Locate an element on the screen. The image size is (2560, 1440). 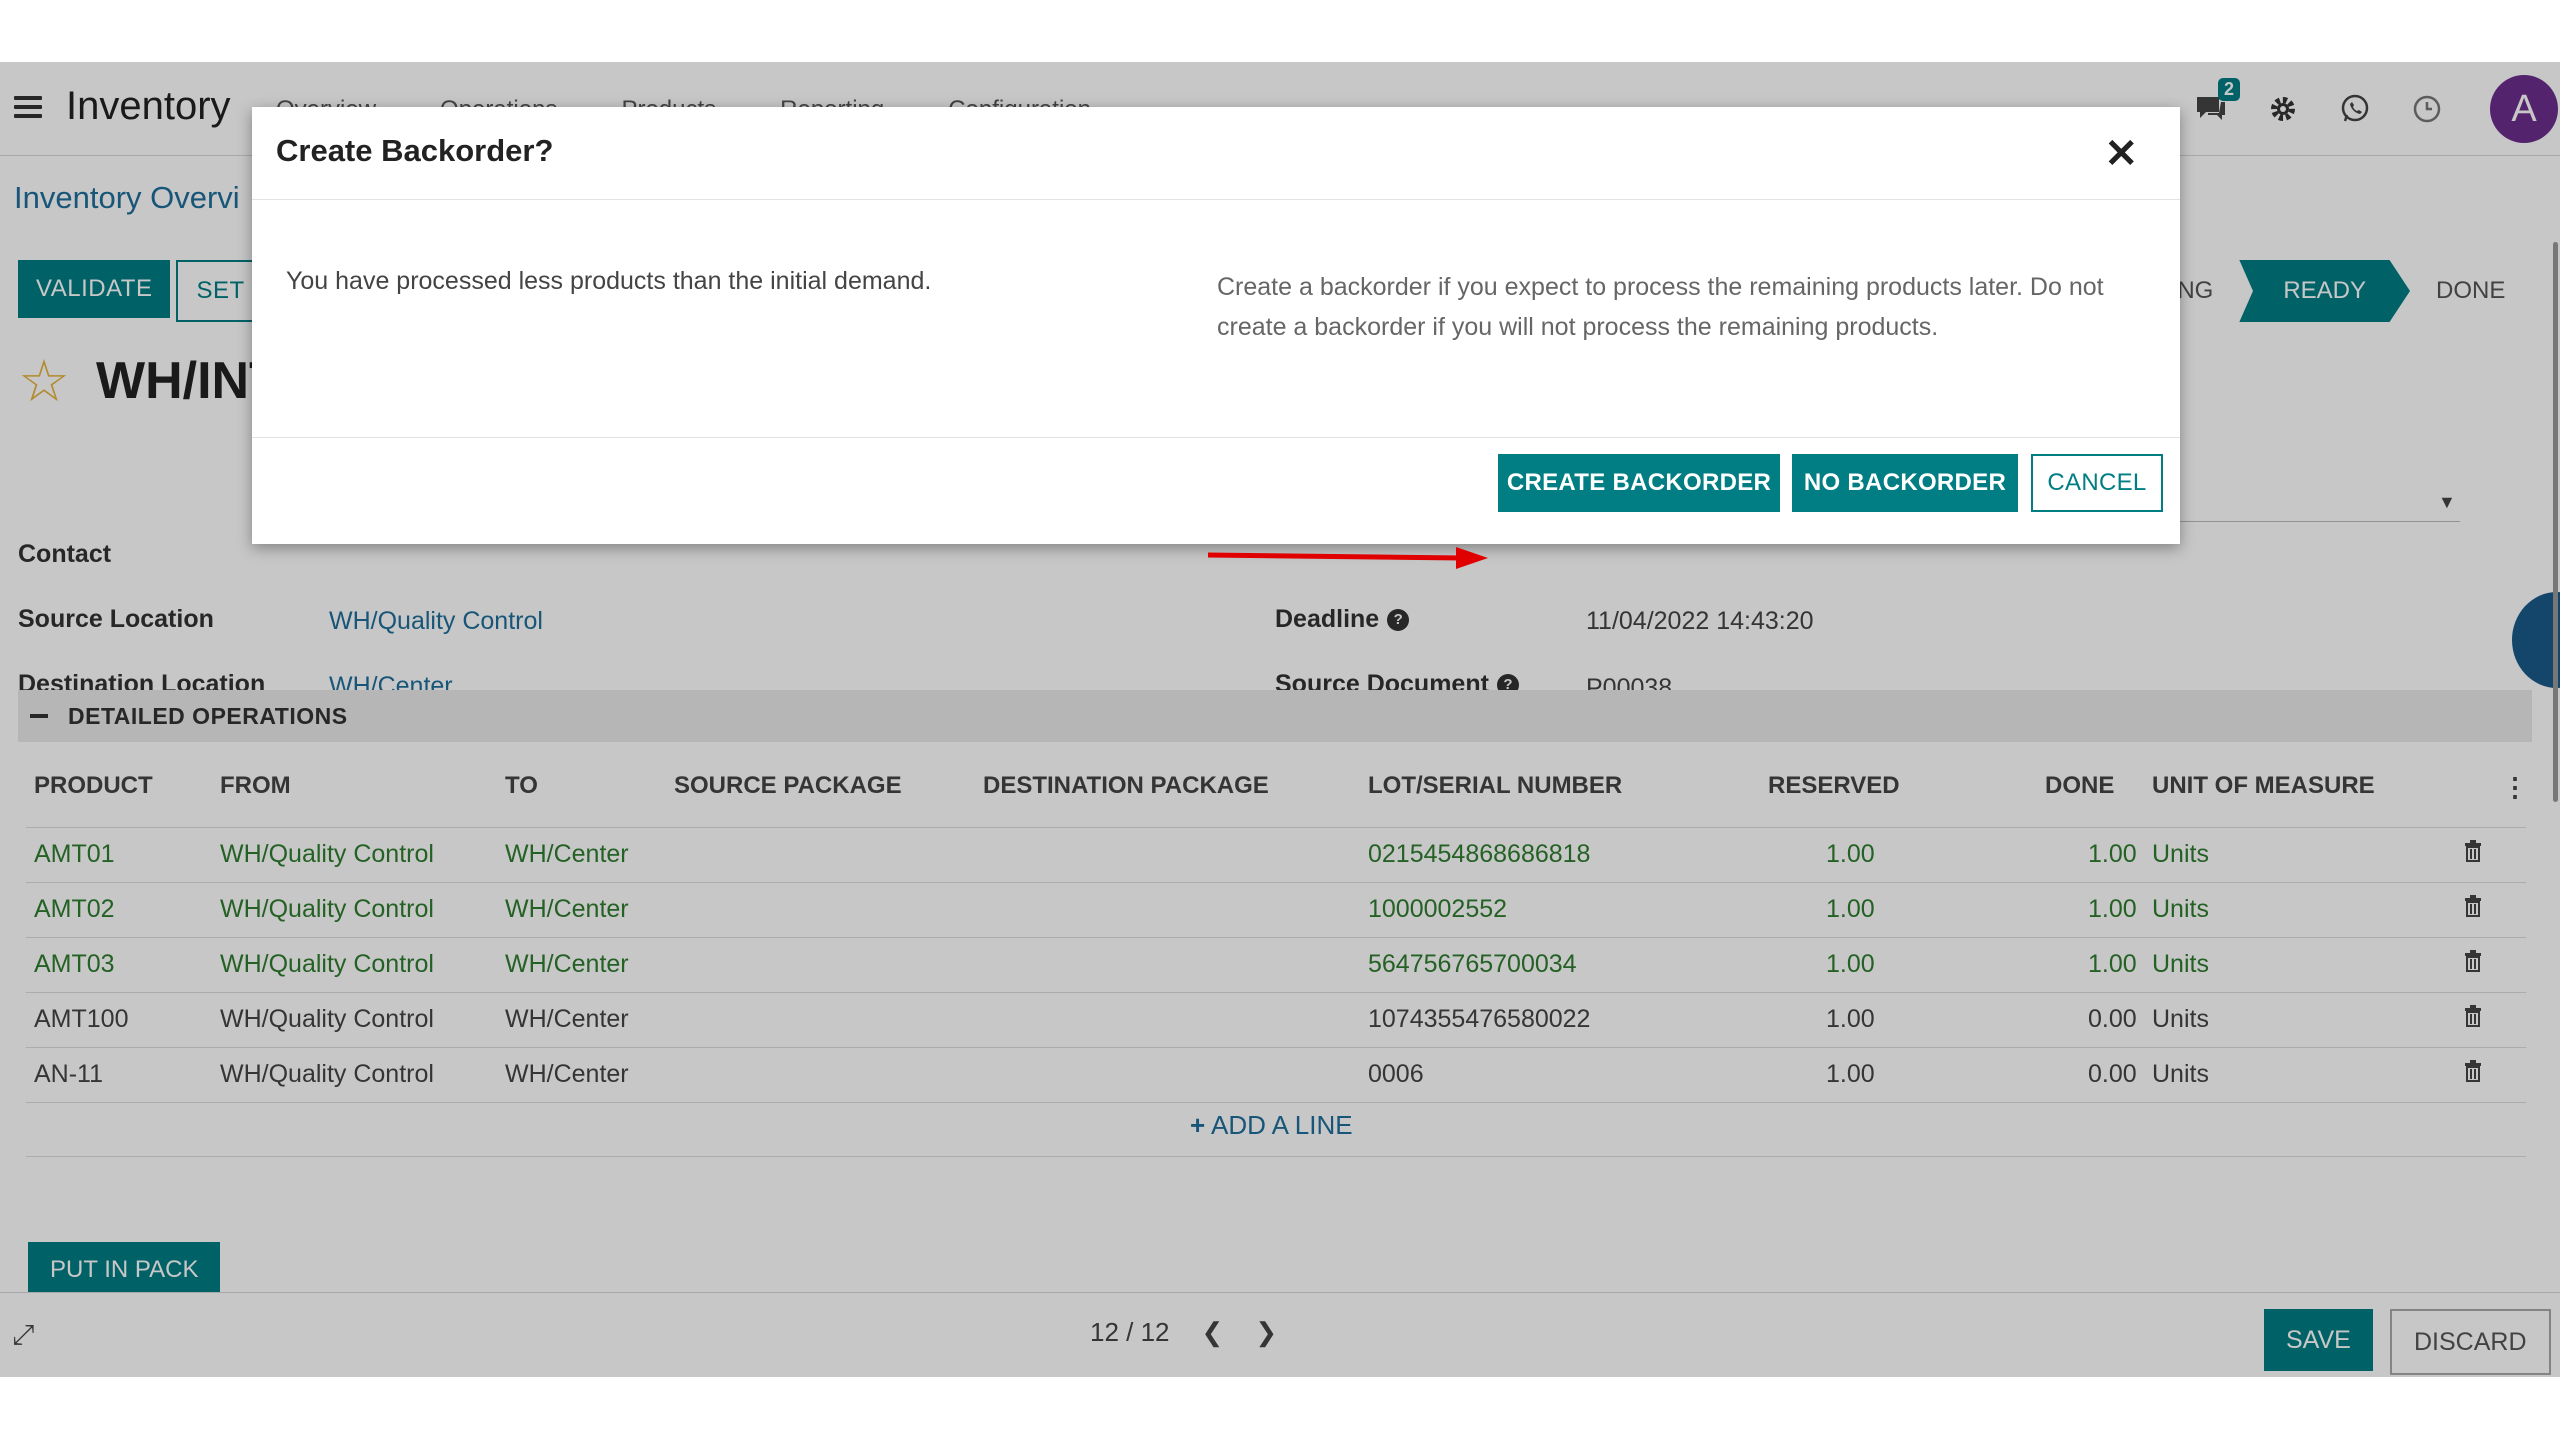
dialog-footer: CREATE BACKORDER NO BACKORDER CANCEL is located at coordinates (1216, 491).